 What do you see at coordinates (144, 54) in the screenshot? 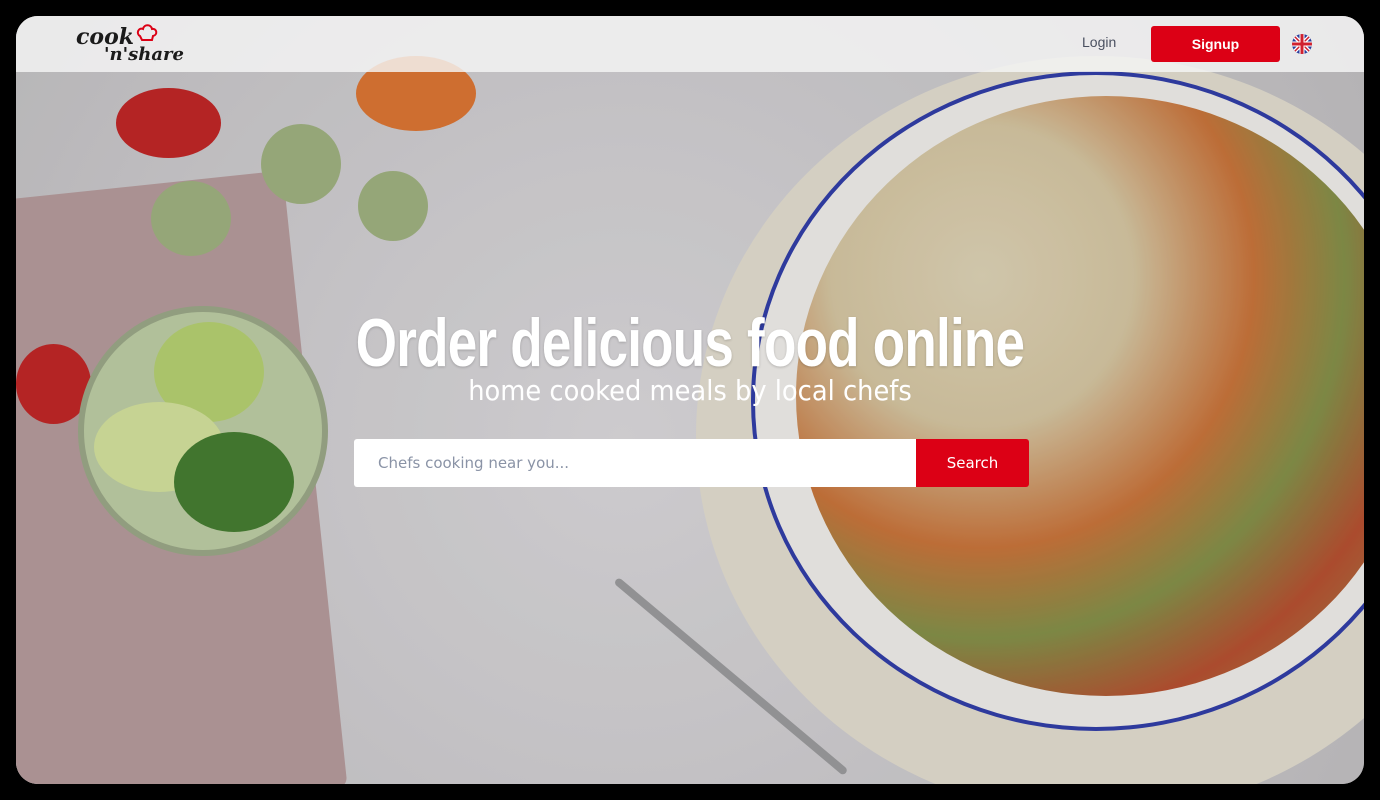
I see `logo-text-share: 'n'share` at bounding box center [144, 54].